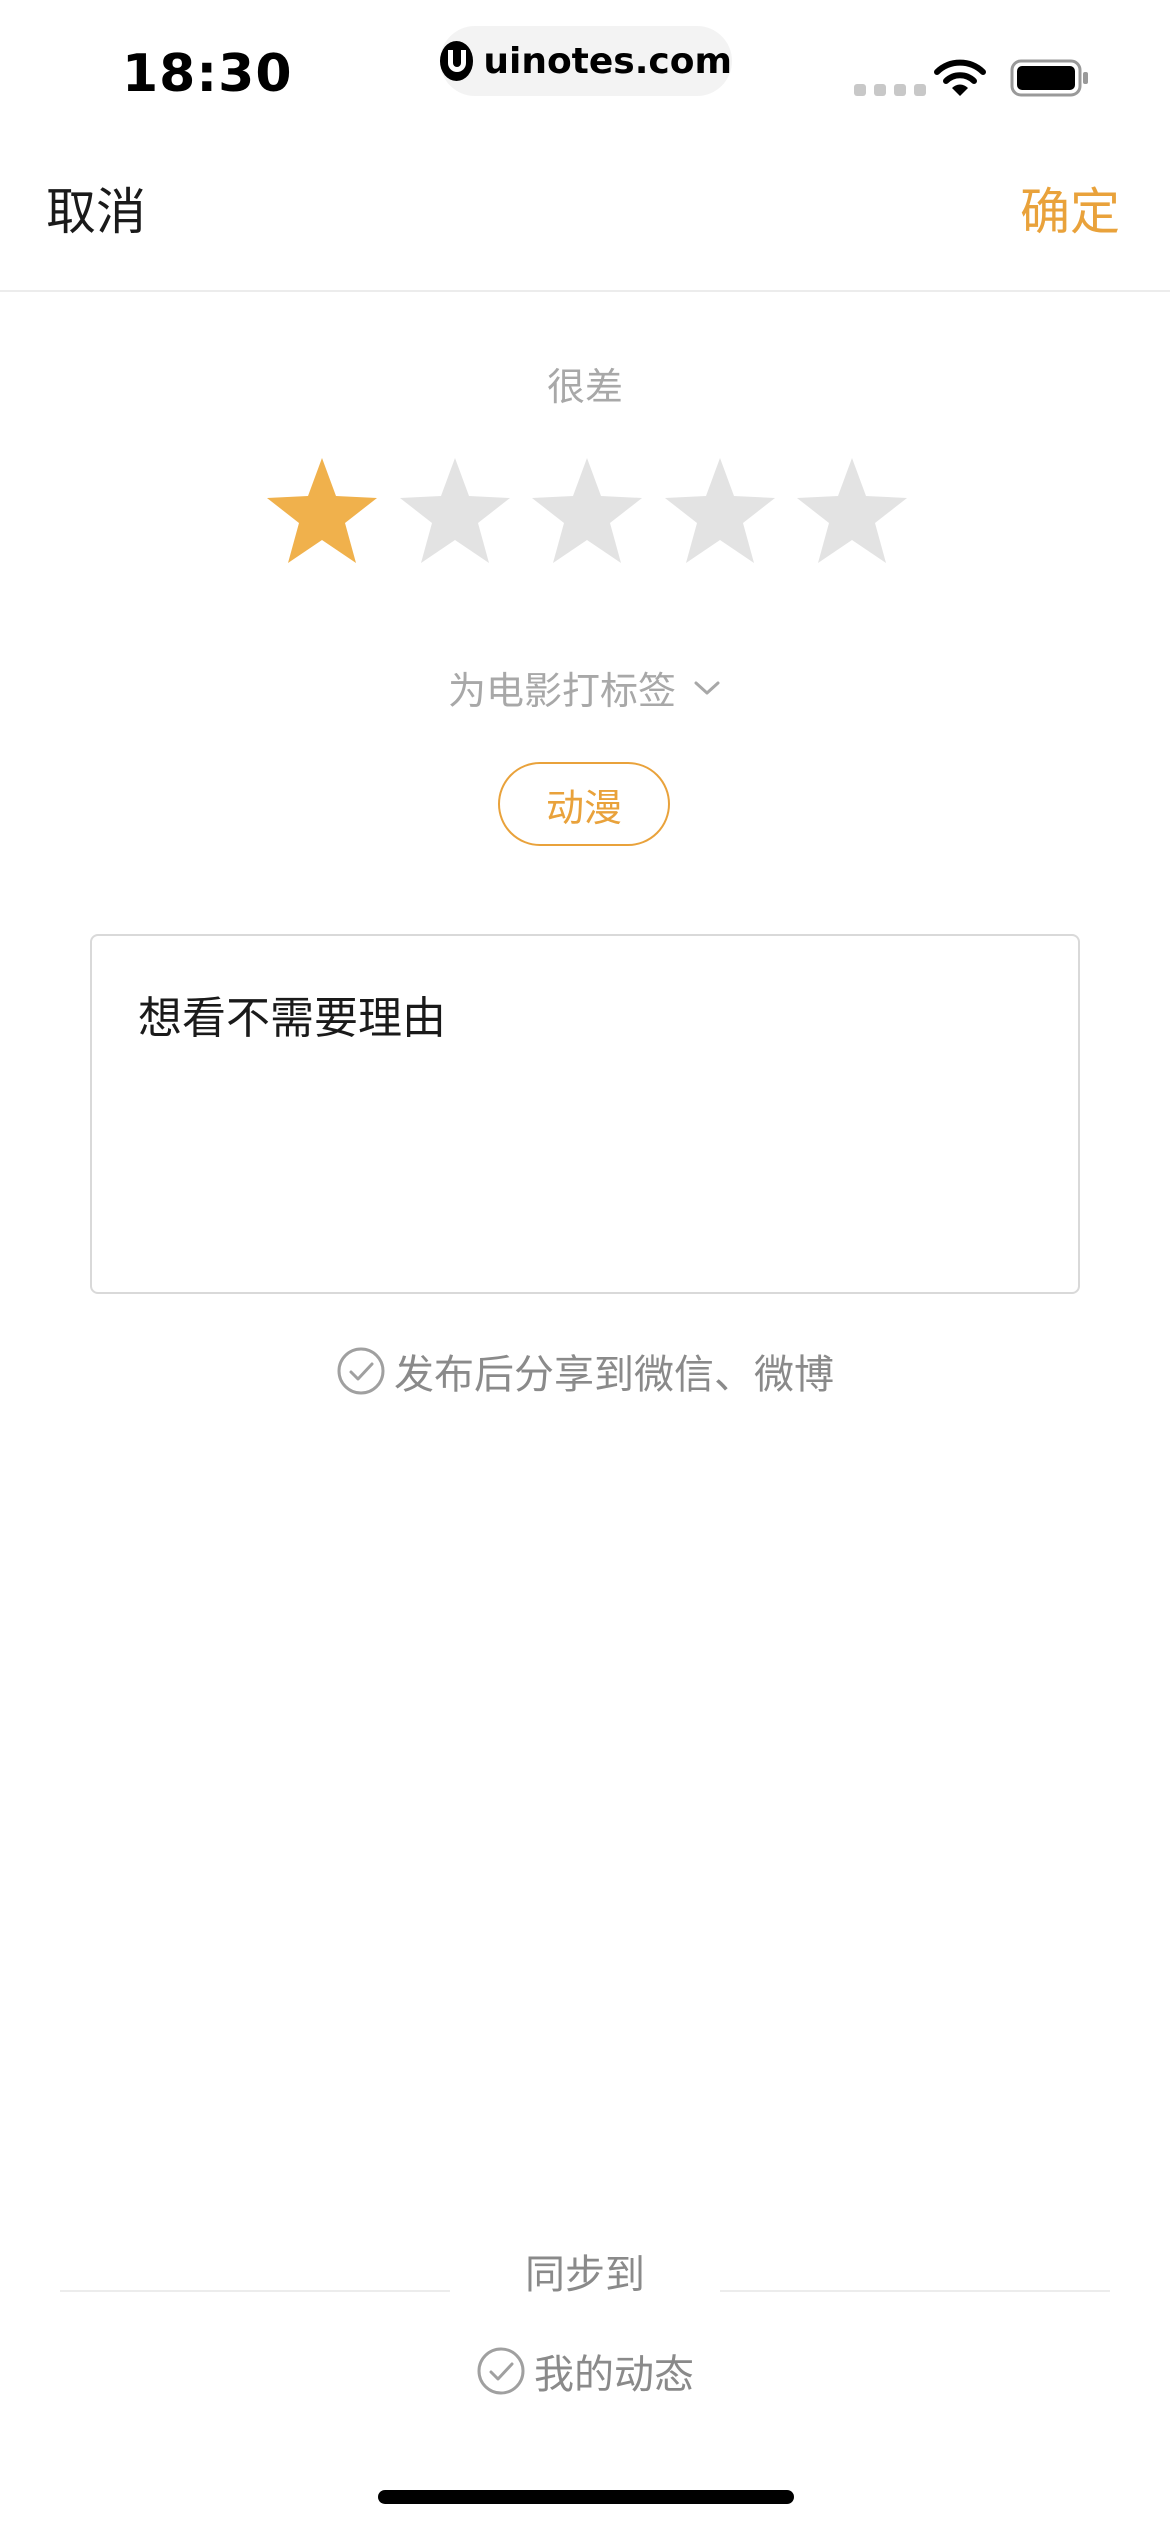  What do you see at coordinates (207, 74) in the screenshot?
I see `status-time: 18:30` at bounding box center [207, 74].